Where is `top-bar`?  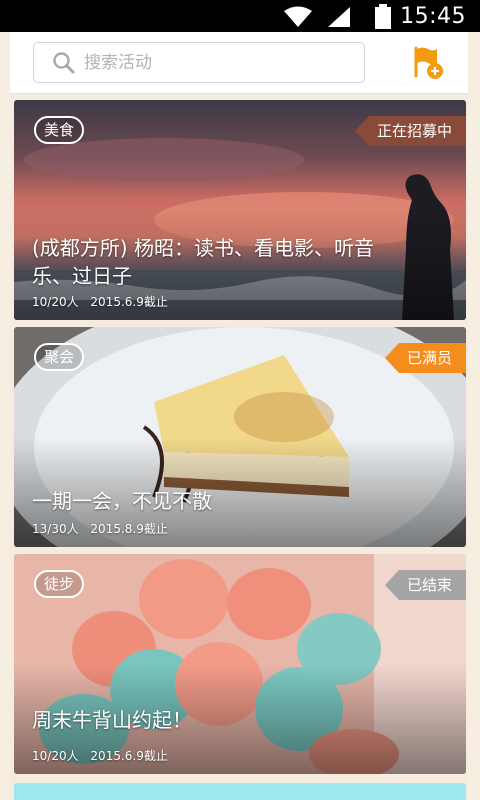
top-bar is located at coordinates (239, 63).